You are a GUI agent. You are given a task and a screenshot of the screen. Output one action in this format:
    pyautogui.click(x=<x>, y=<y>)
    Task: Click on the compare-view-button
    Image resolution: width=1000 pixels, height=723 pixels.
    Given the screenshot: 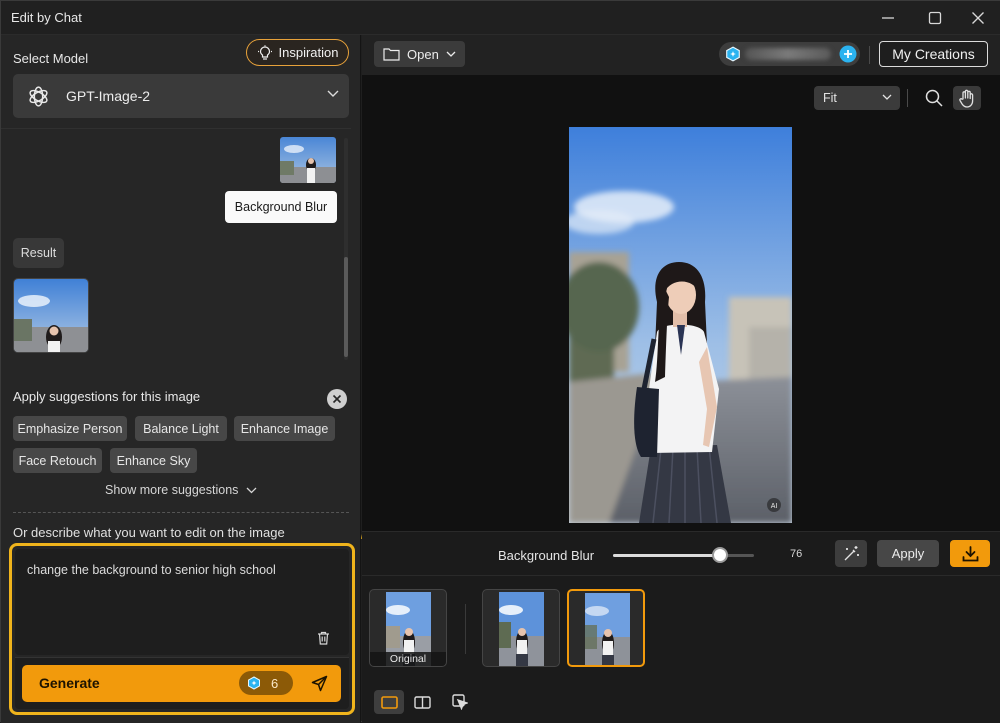 What is the action you would take?
    pyautogui.click(x=460, y=702)
    